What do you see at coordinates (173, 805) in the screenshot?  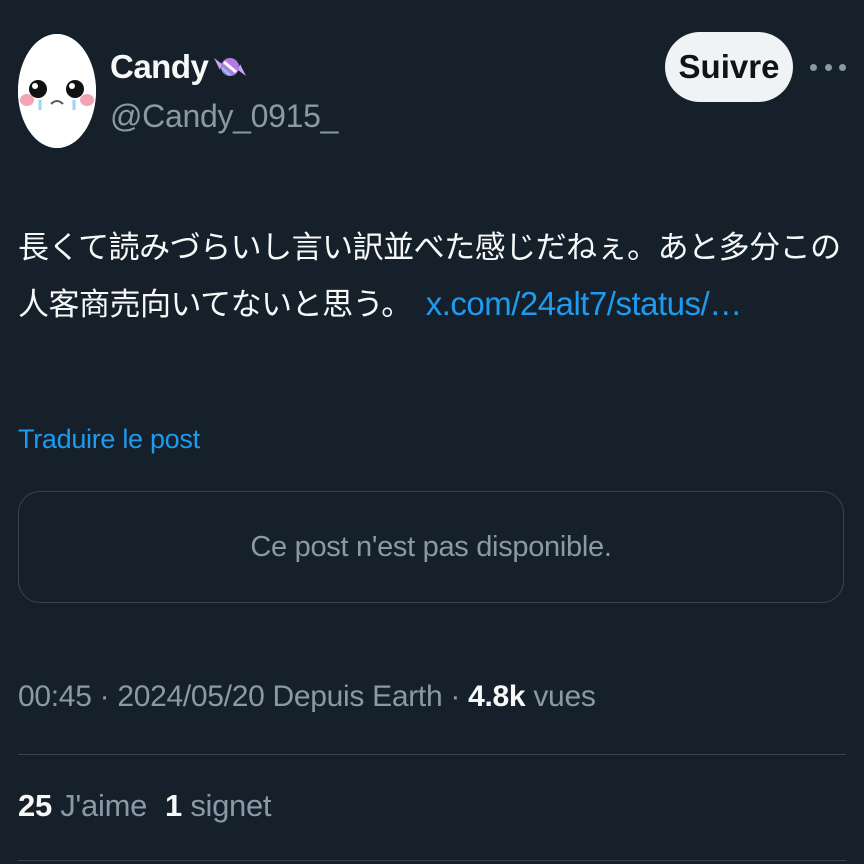 I see `bookmarks-count: 1` at bounding box center [173, 805].